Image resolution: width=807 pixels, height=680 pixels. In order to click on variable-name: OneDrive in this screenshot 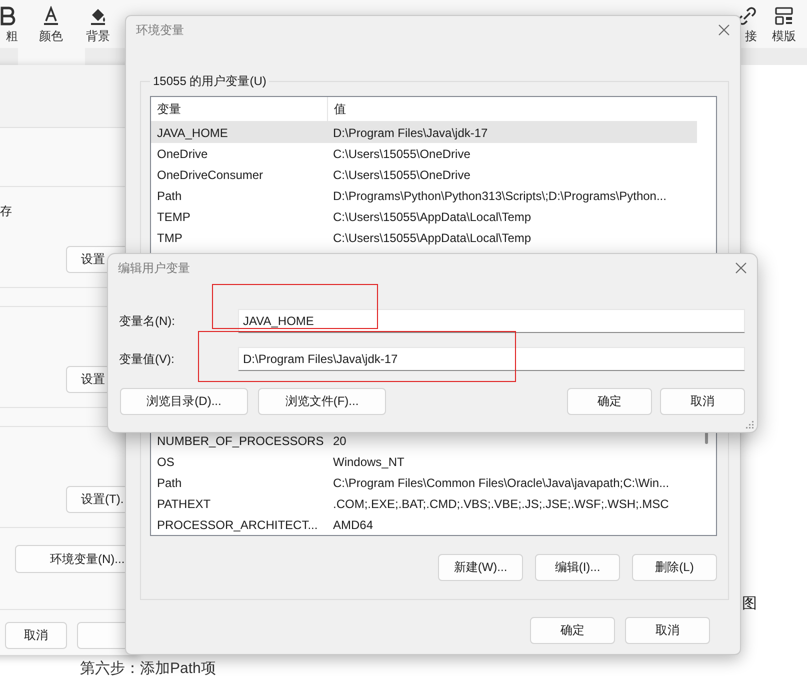, I will do `click(182, 153)`.